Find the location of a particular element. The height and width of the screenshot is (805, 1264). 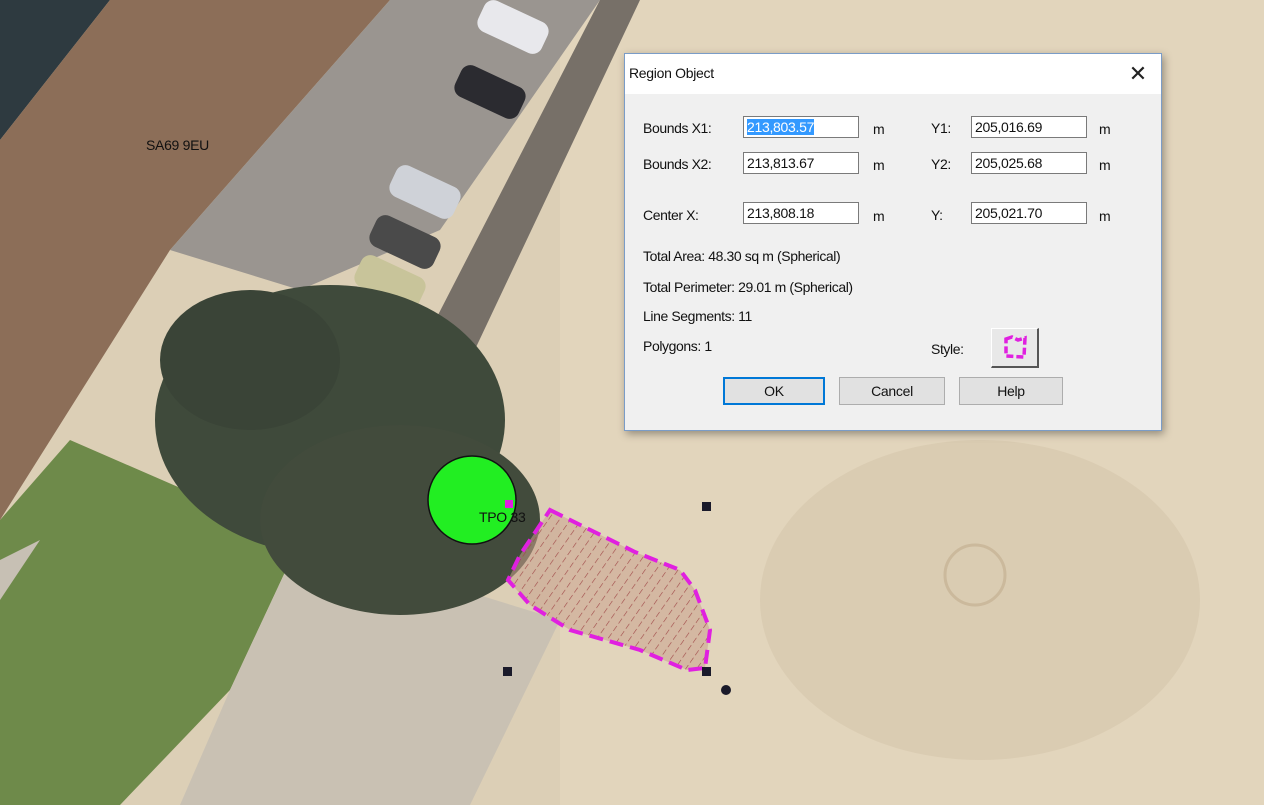

center-x-unit: m is located at coordinates (879, 216).